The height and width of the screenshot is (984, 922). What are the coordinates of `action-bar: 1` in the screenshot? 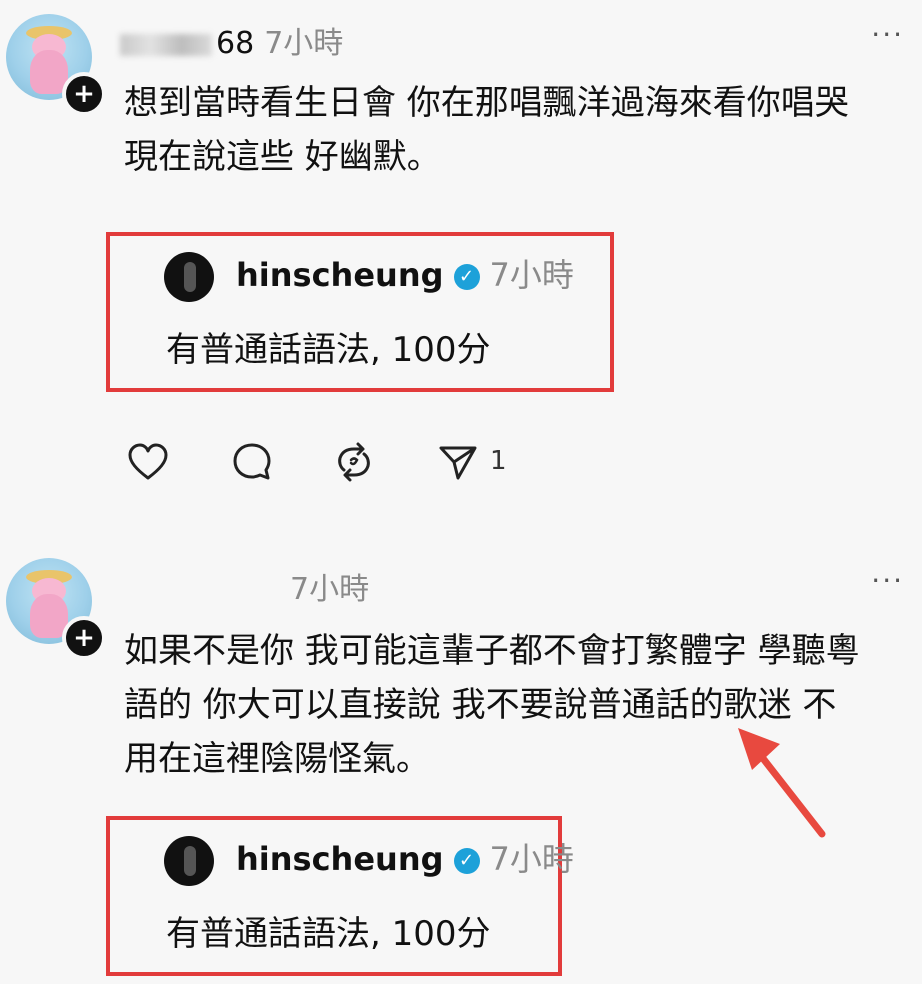 It's located at (376, 465).